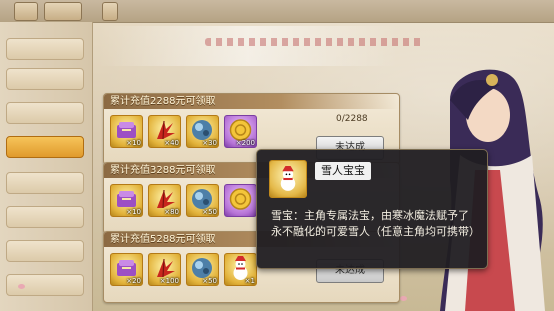 Image resolution: width=554 pixels, height=311 pixels. What do you see at coordinates (171, 143) in the screenshot?
I see `reward-qty: ×40` at bounding box center [171, 143].